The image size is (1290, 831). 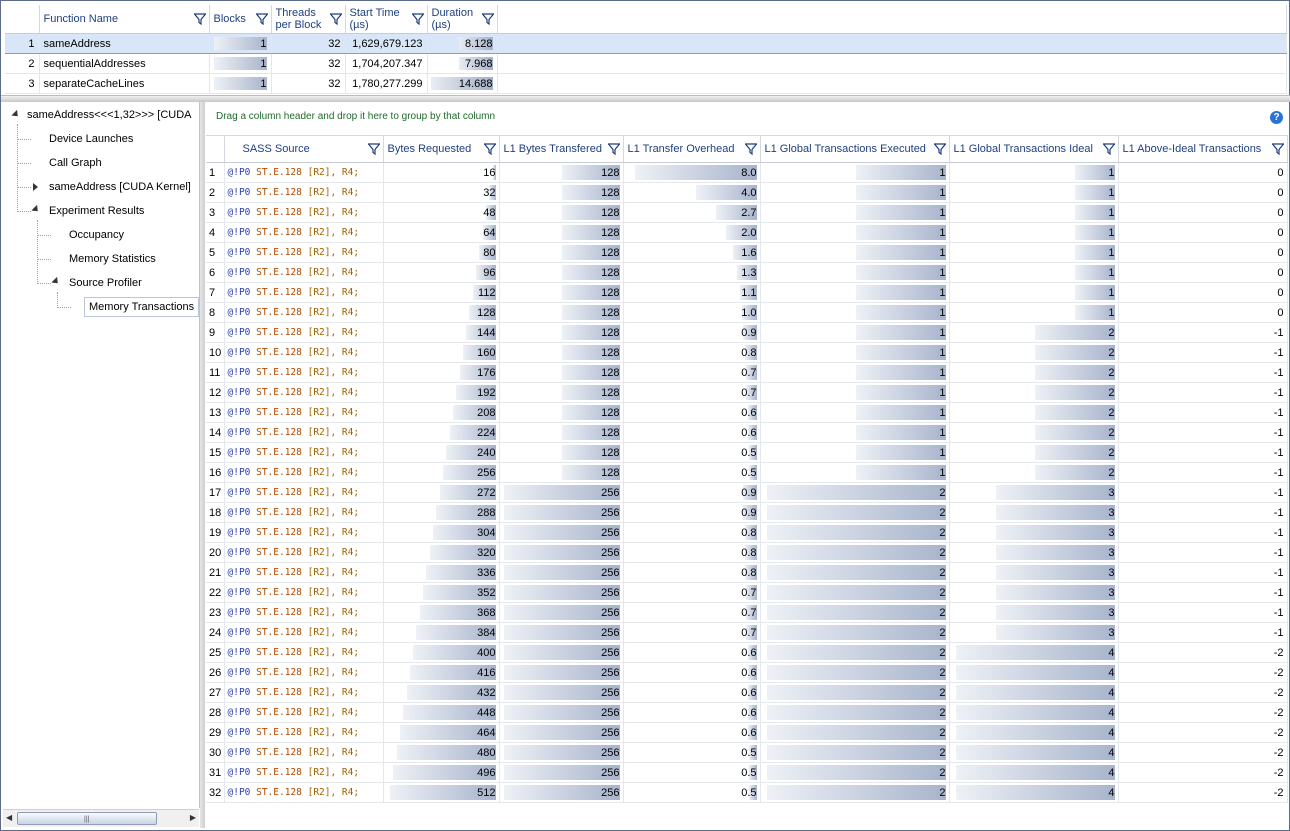 What do you see at coordinates (141, 307) in the screenshot?
I see `tree-item: Memory Transactions` at bounding box center [141, 307].